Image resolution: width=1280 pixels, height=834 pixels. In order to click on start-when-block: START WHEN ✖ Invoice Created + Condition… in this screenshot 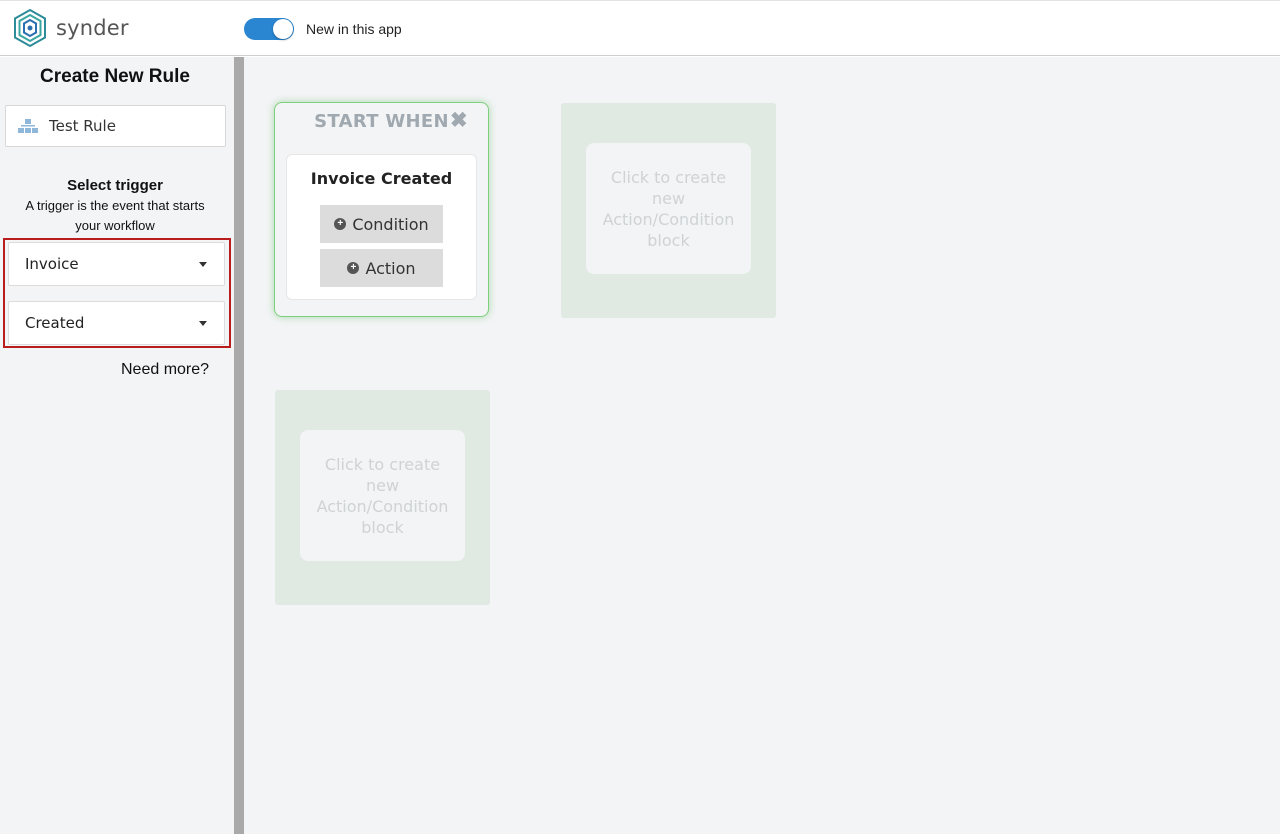, I will do `click(381, 209)`.